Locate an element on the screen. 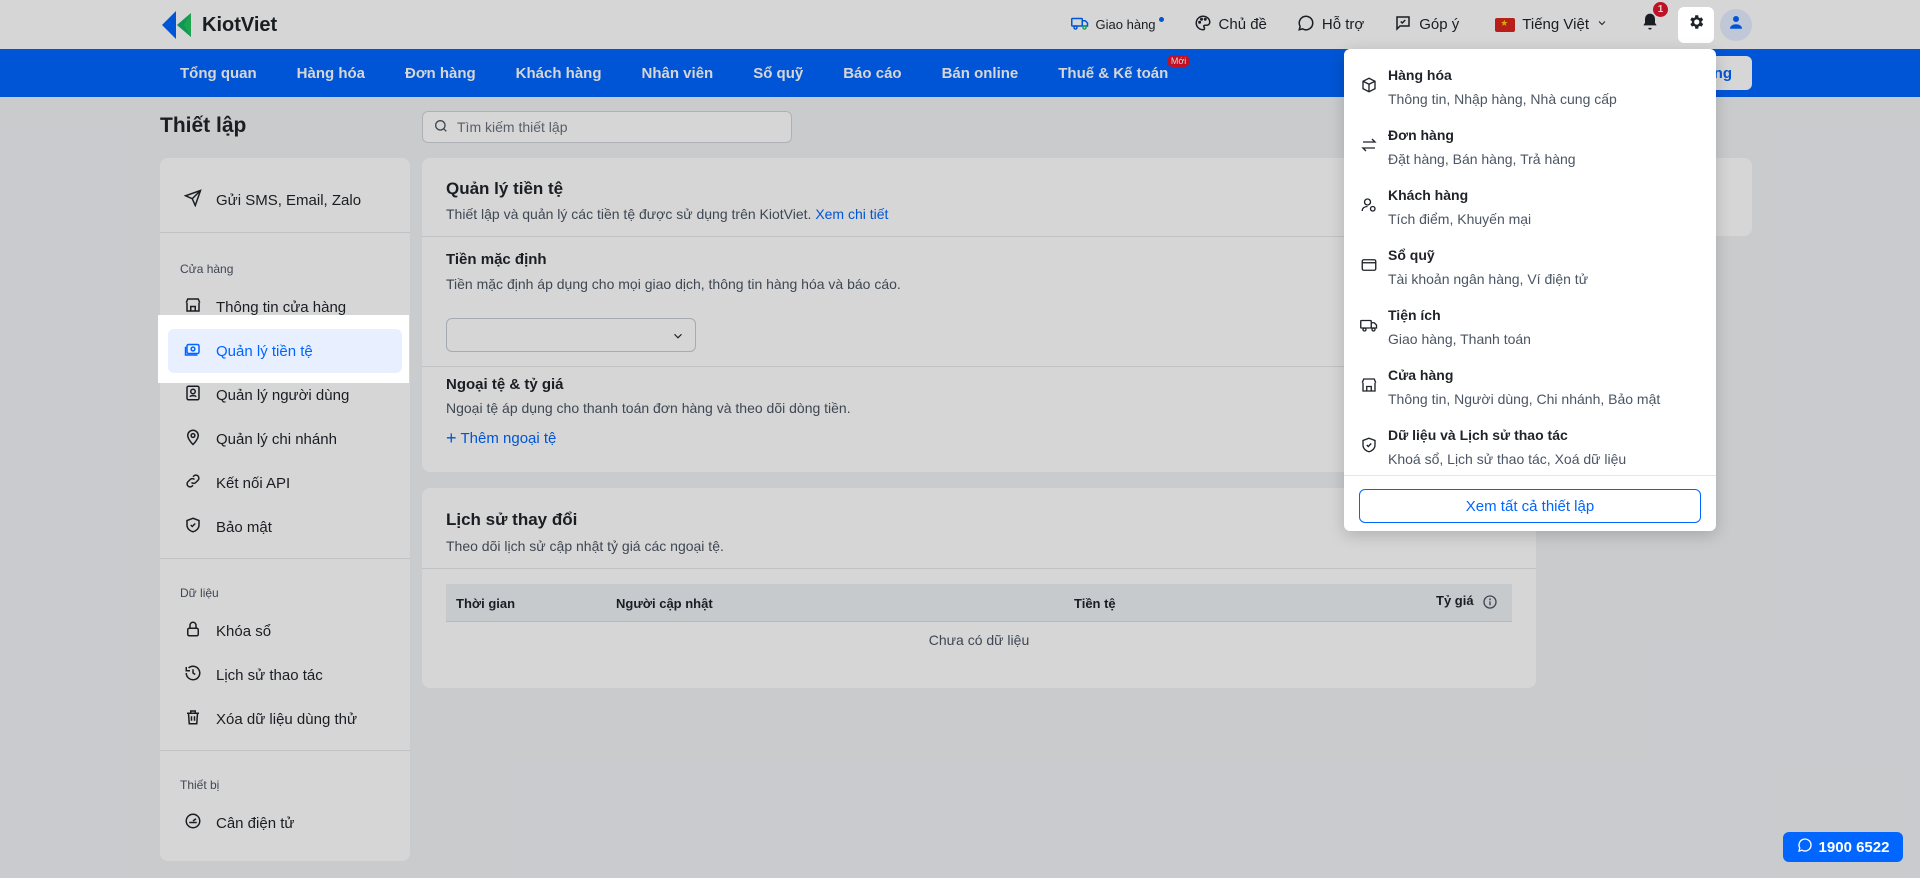 Image resolution: width=1920 pixels, height=878 pixels. notifications-button: 1 is located at coordinates (1654, 19).